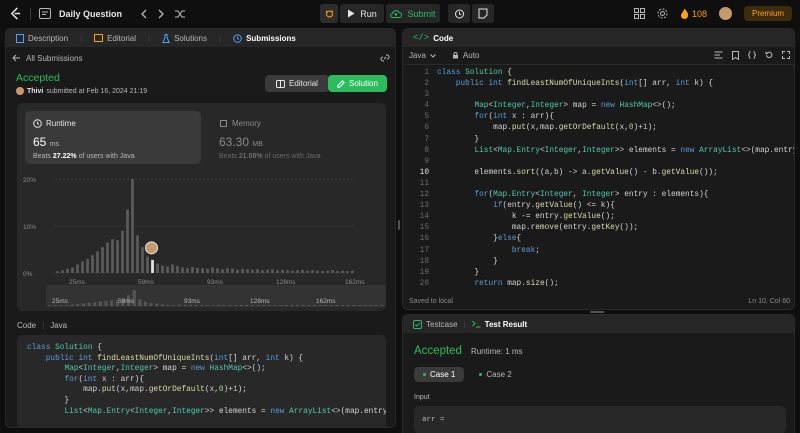 The height and width of the screenshot is (433, 800). I want to click on chevron-left-icon, so click(143, 14).